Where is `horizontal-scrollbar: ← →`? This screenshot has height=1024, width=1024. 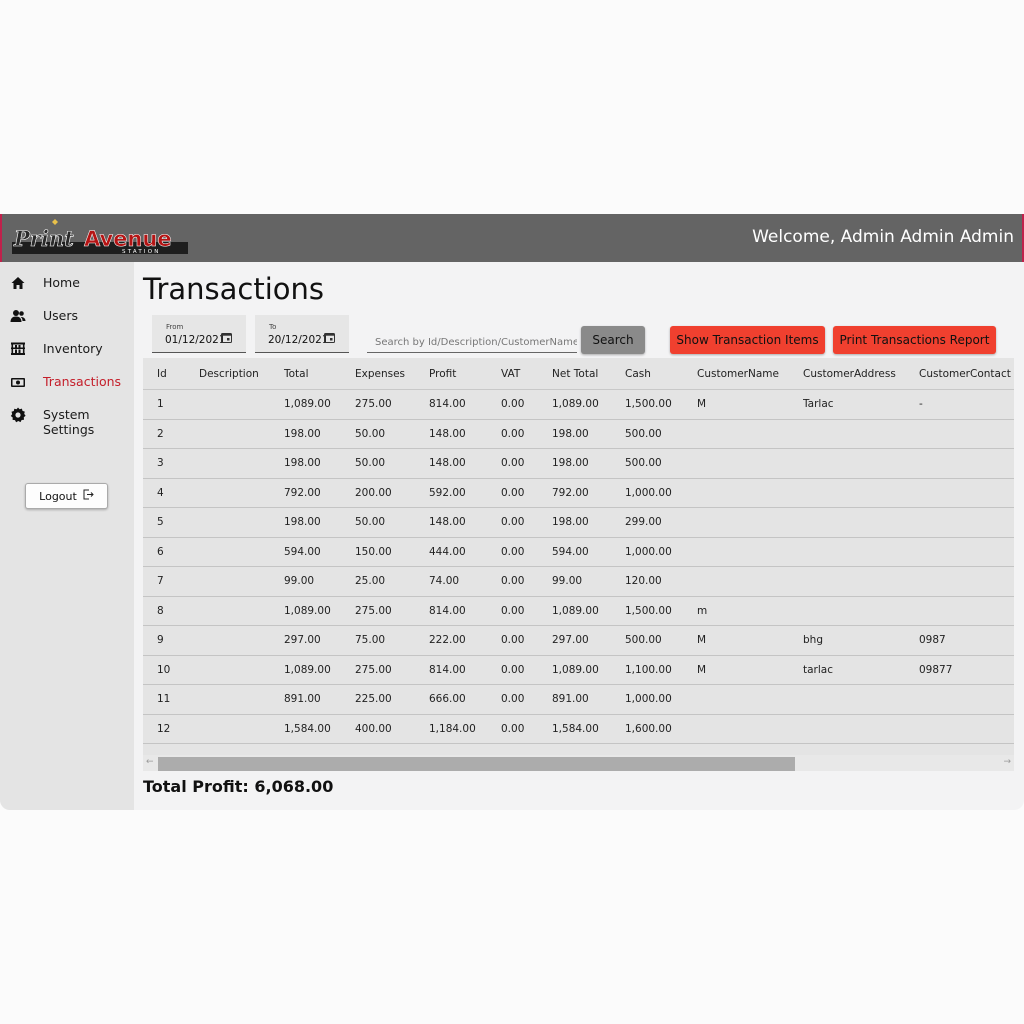
horizontal-scrollbar: ← → is located at coordinates (578, 763).